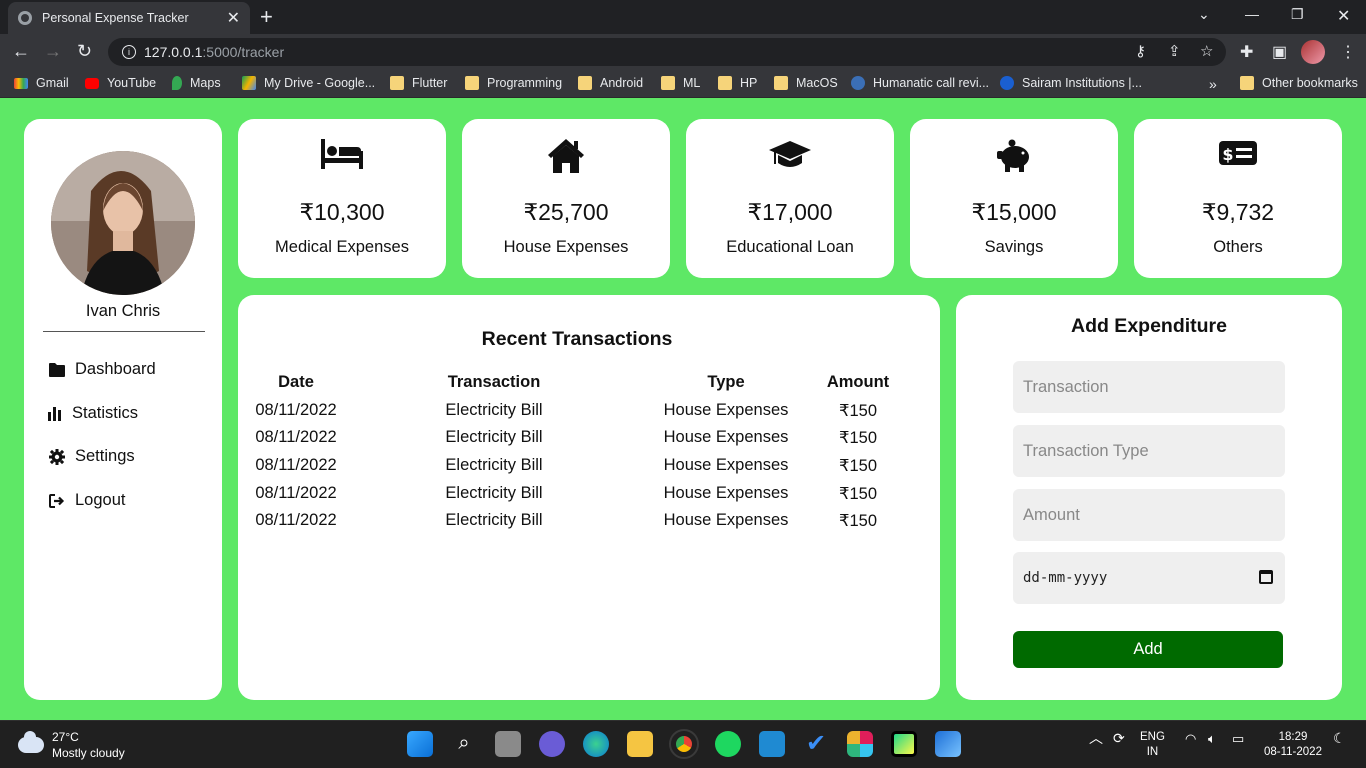  What do you see at coordinates (1343, 16) in the screenshot?
I see `close-window-icon: ✕` at bounding box center [1343, 16].